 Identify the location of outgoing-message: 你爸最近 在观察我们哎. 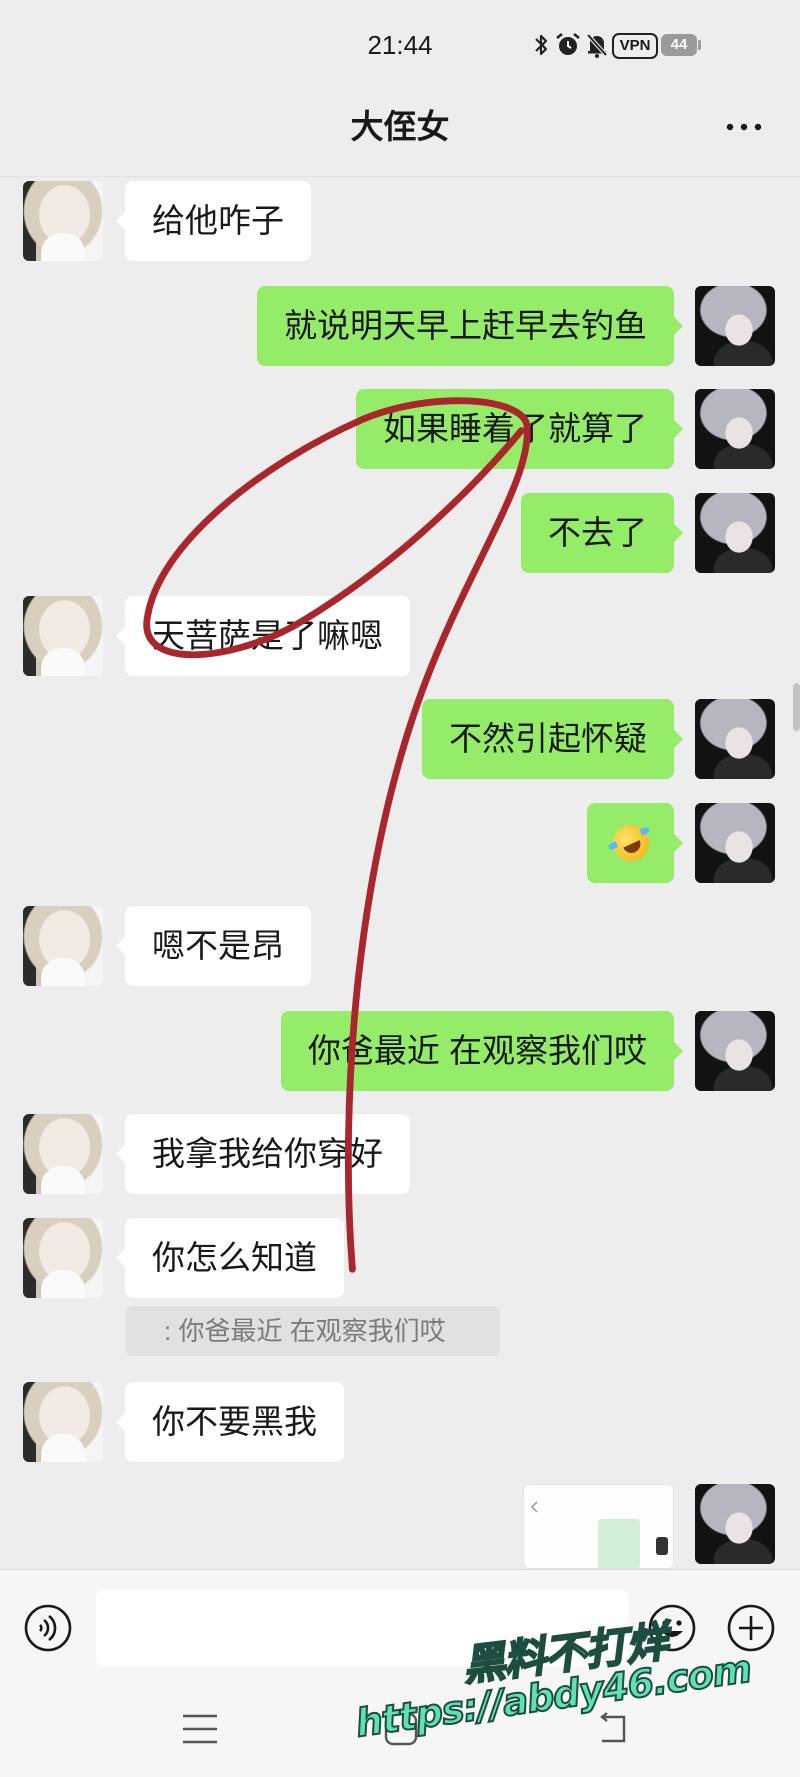
(482, 1051).